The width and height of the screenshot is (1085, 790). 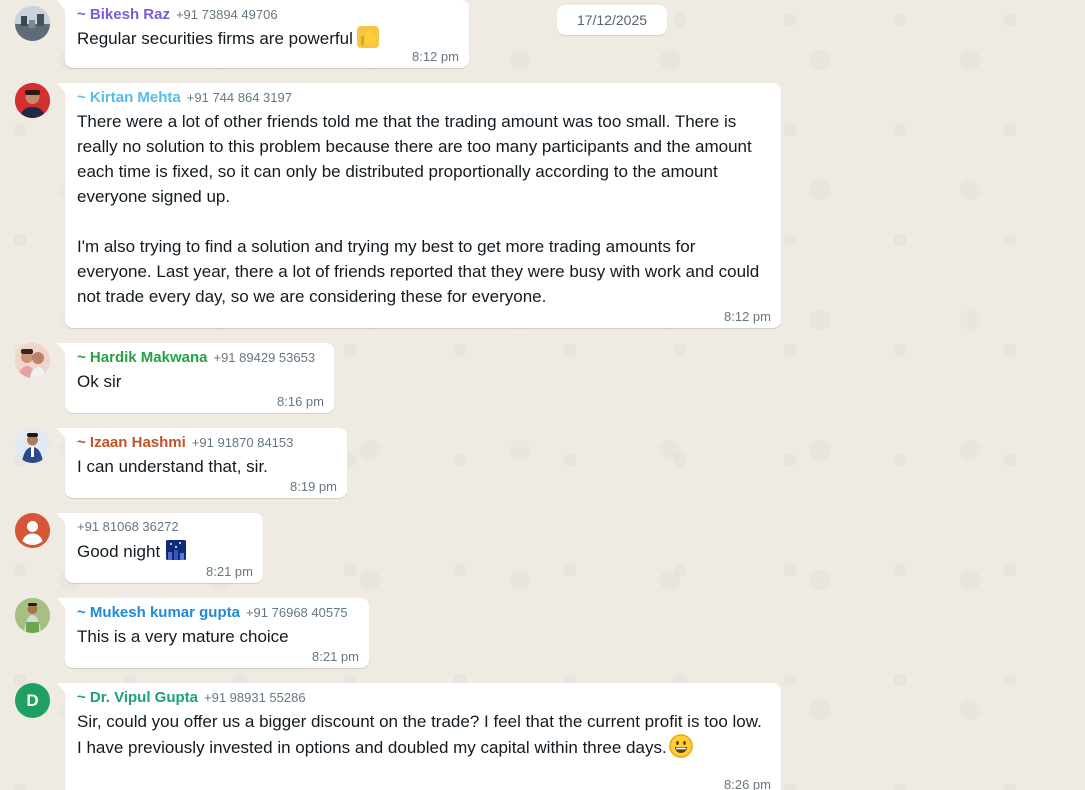 I want to click on message-bubble: +91 81068 36272 Good night 8:21 pm, so click(x=160, y=548).